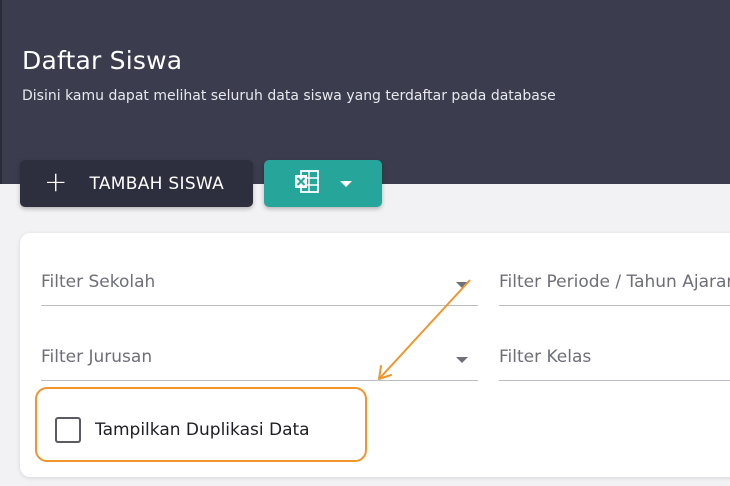 This screenshot has width=730, height=486. What do you see at coordinates (346, 183) in the screenshot?
I see `caret-down-icon` at bounding box center [346, 183].